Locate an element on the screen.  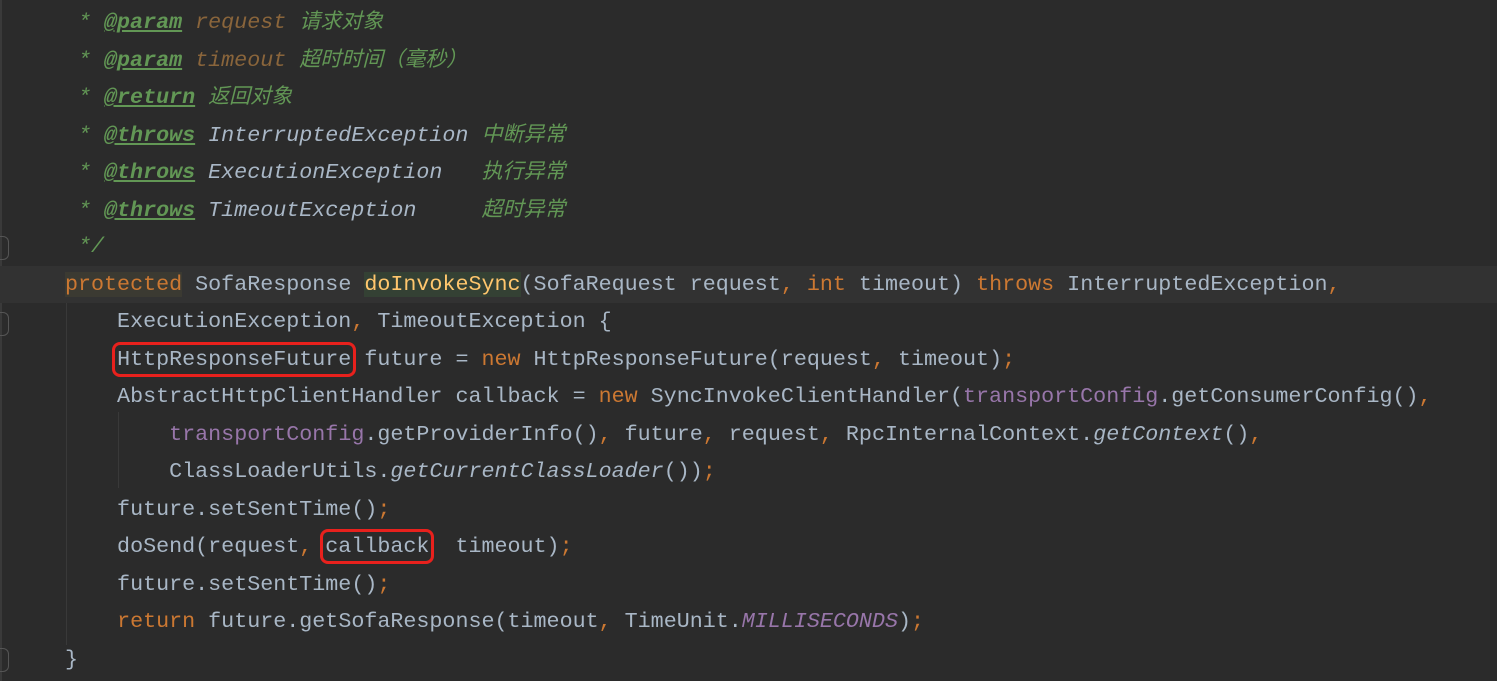
code-token: .getProviderInfo() is located at coordinates (481, 434).